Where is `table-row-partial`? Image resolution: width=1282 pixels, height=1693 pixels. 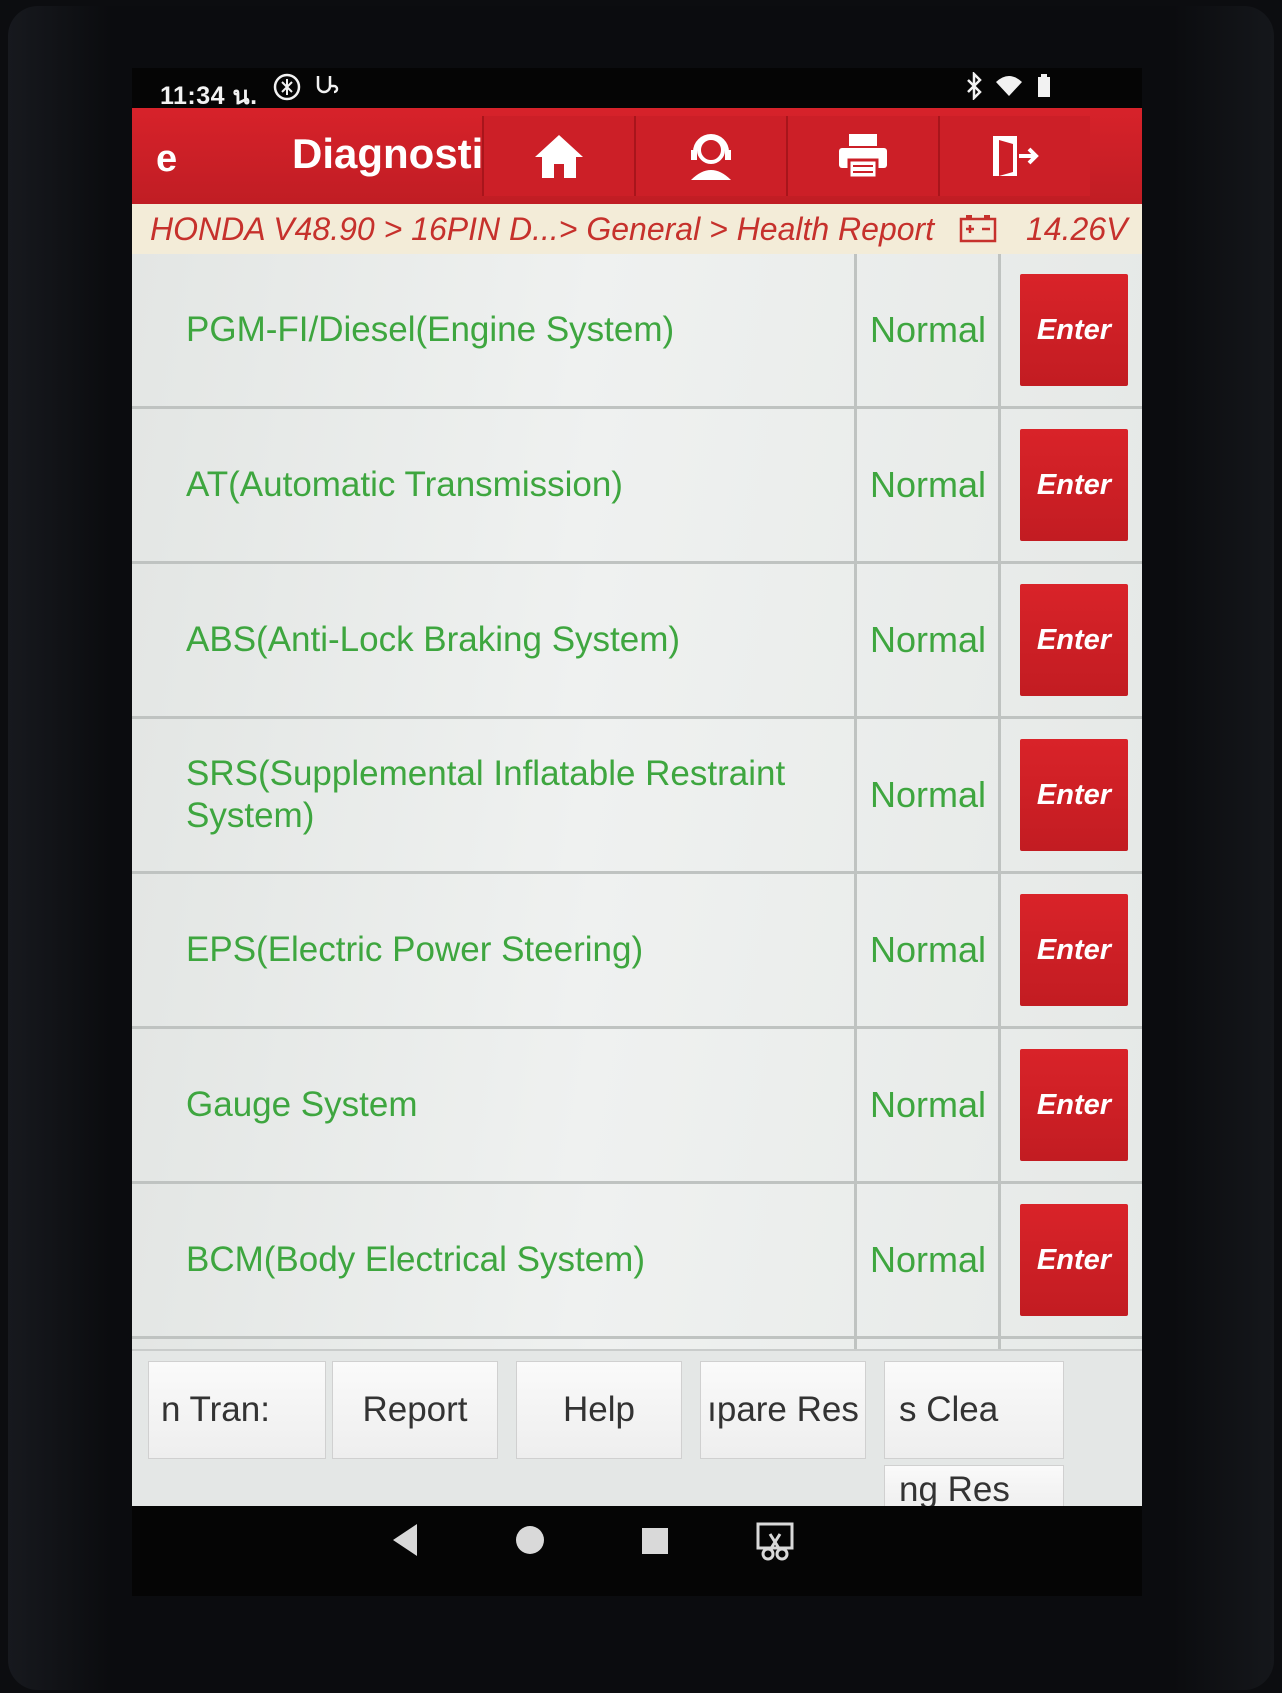
table-row-partial is located at coordinates (637, 1344).